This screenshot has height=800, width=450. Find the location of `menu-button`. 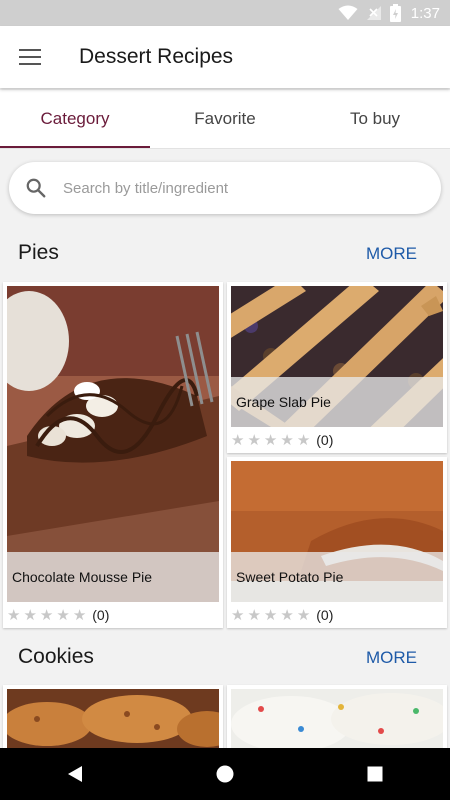

menu-button is located at coordinates (30, 57).